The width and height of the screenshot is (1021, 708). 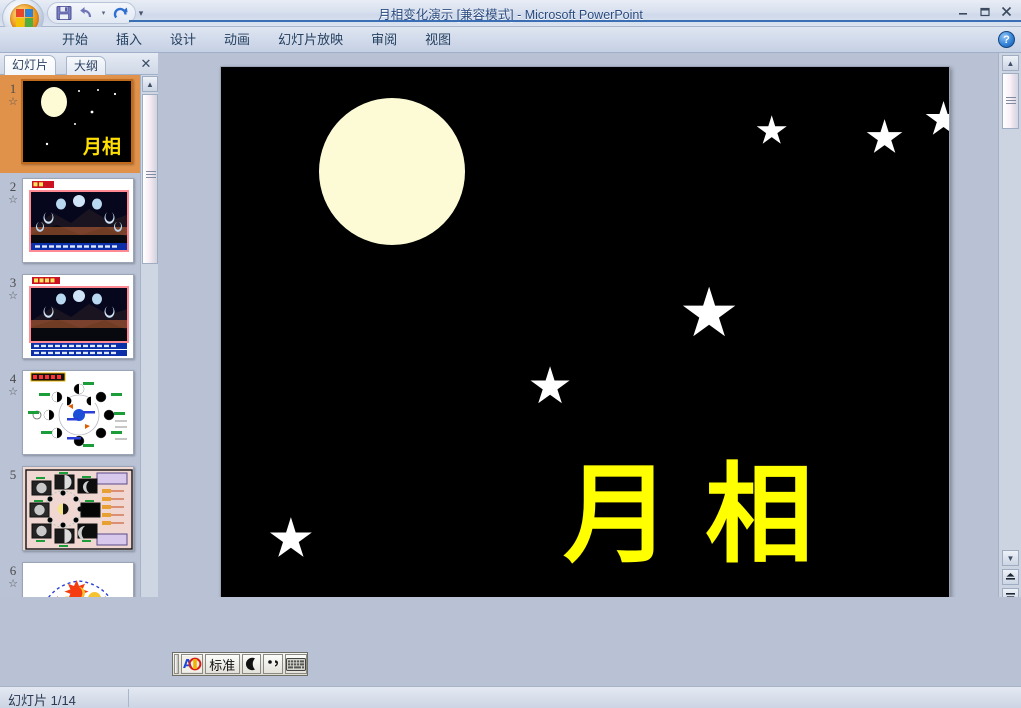 What do you see at coordinates (384, 40) in the screenshot?
I see `tab-review: 审阅` at bounding box center [384, 40].